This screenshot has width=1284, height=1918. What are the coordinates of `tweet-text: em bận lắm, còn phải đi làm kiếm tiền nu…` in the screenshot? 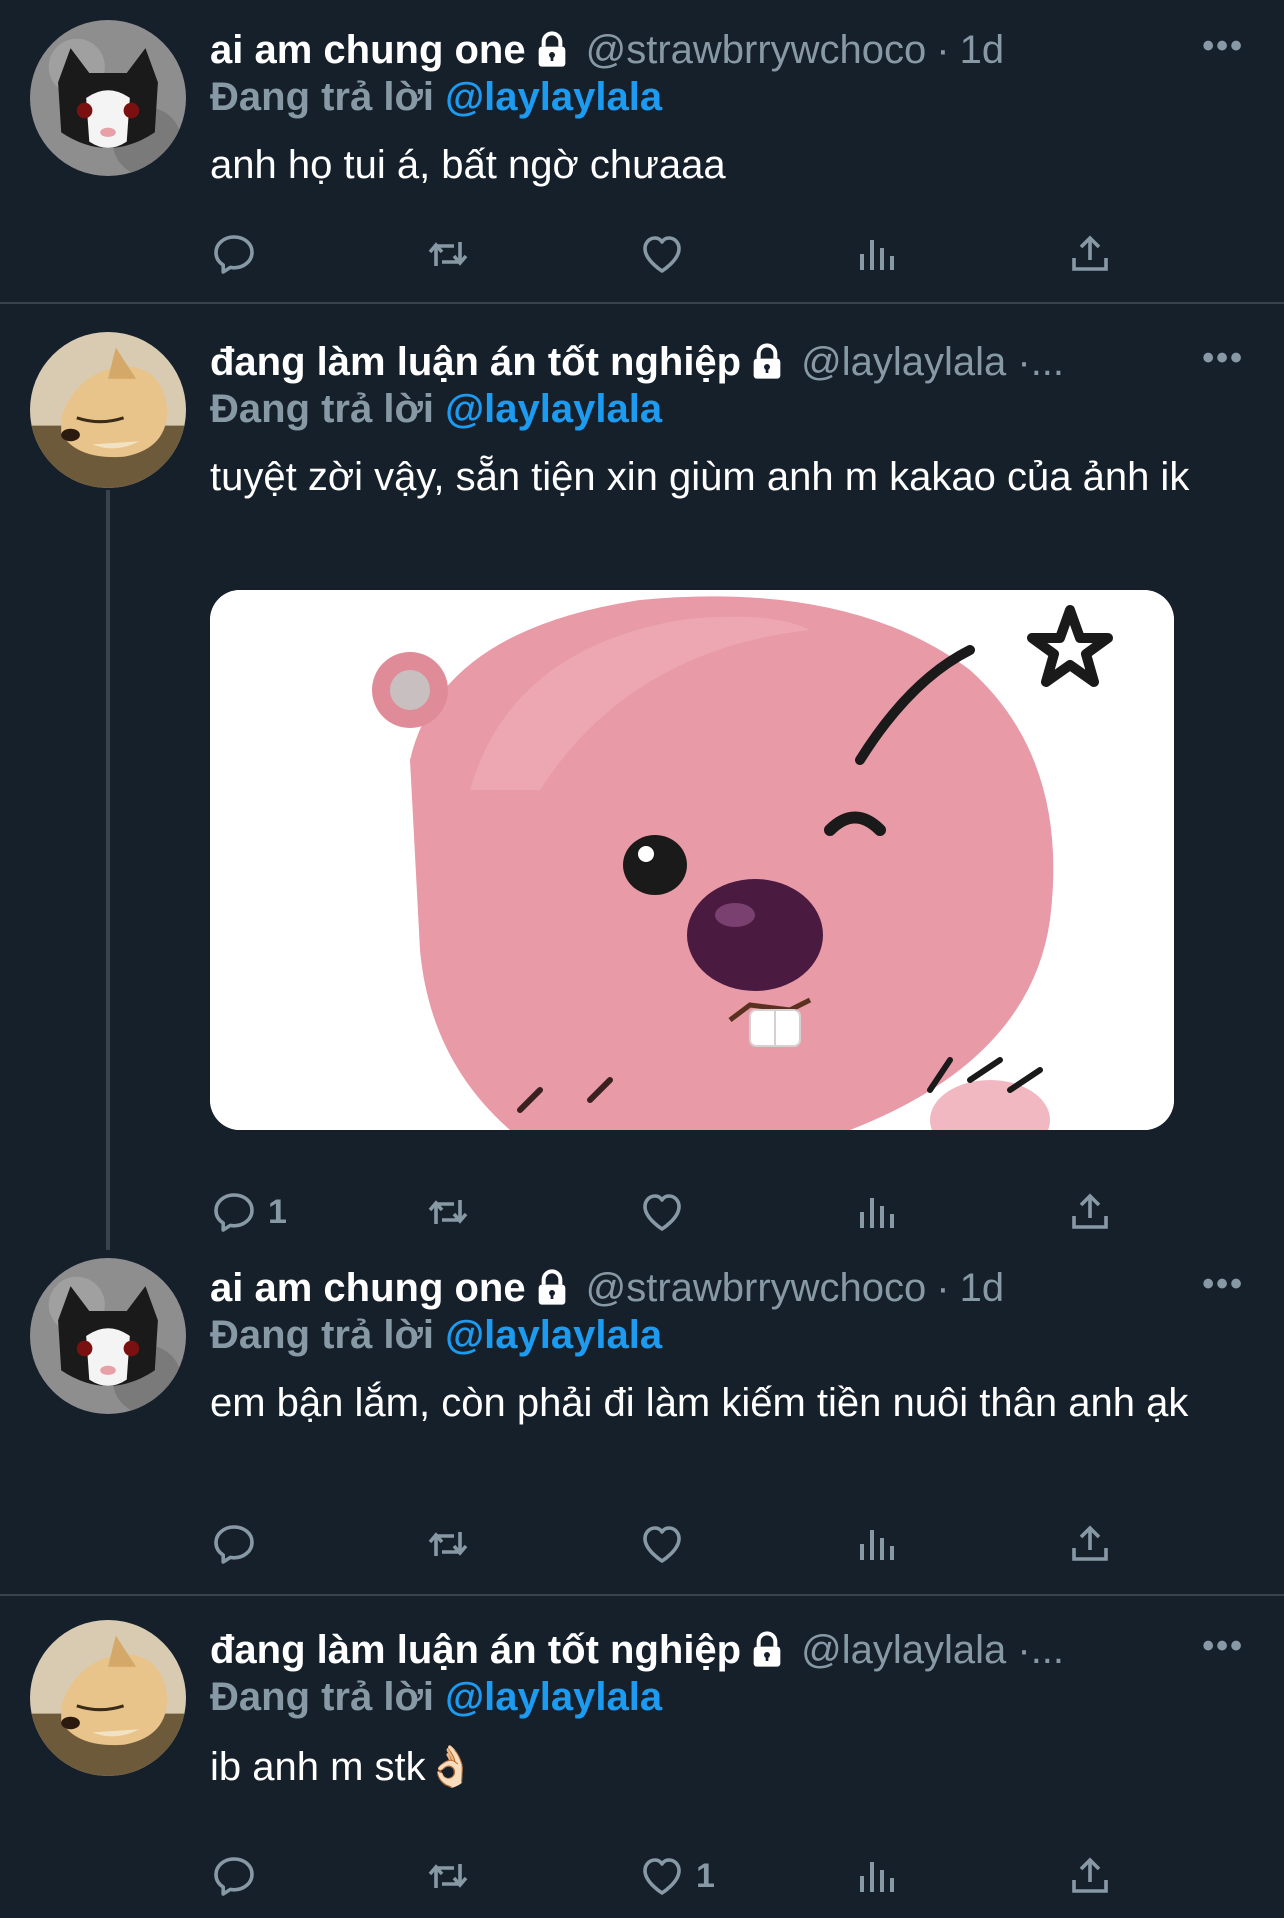 It's located at (699, 1403).